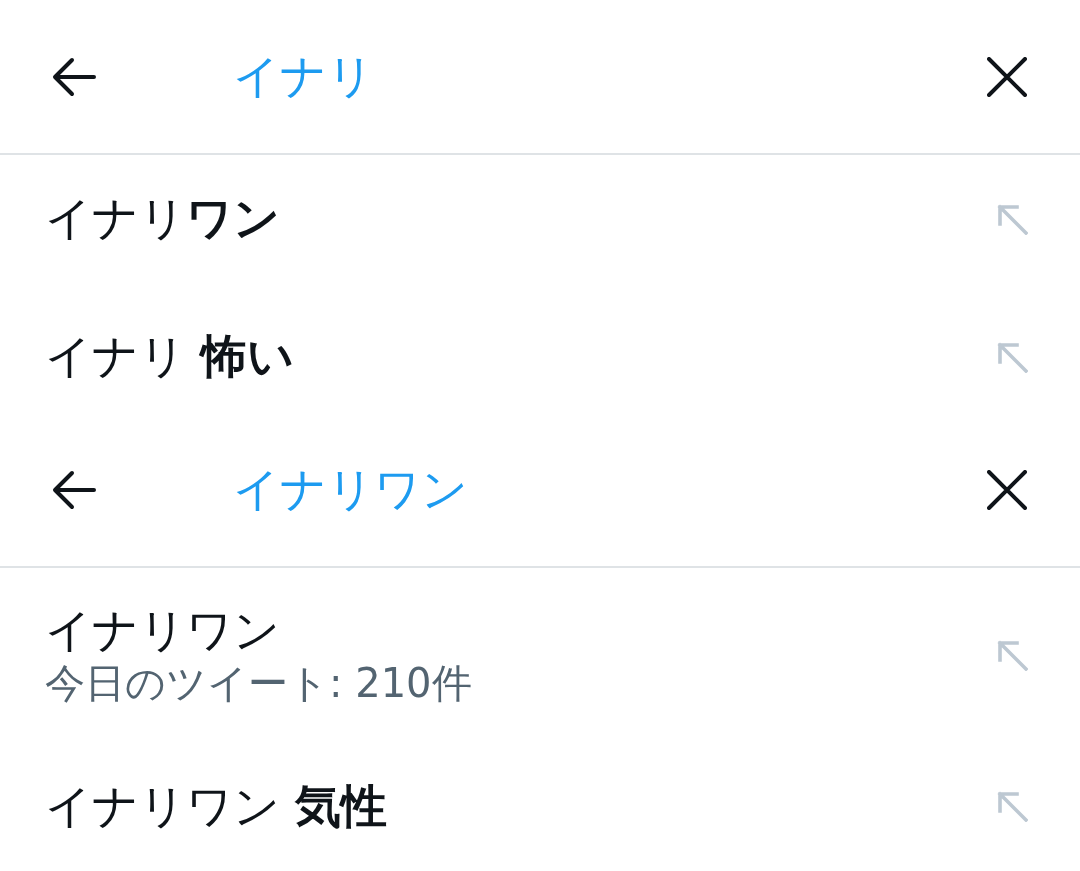 This screenshot has height=871, width=1080. I want to click on tweet-count-text: 今日のツイート: 210件, so click(258, 682).